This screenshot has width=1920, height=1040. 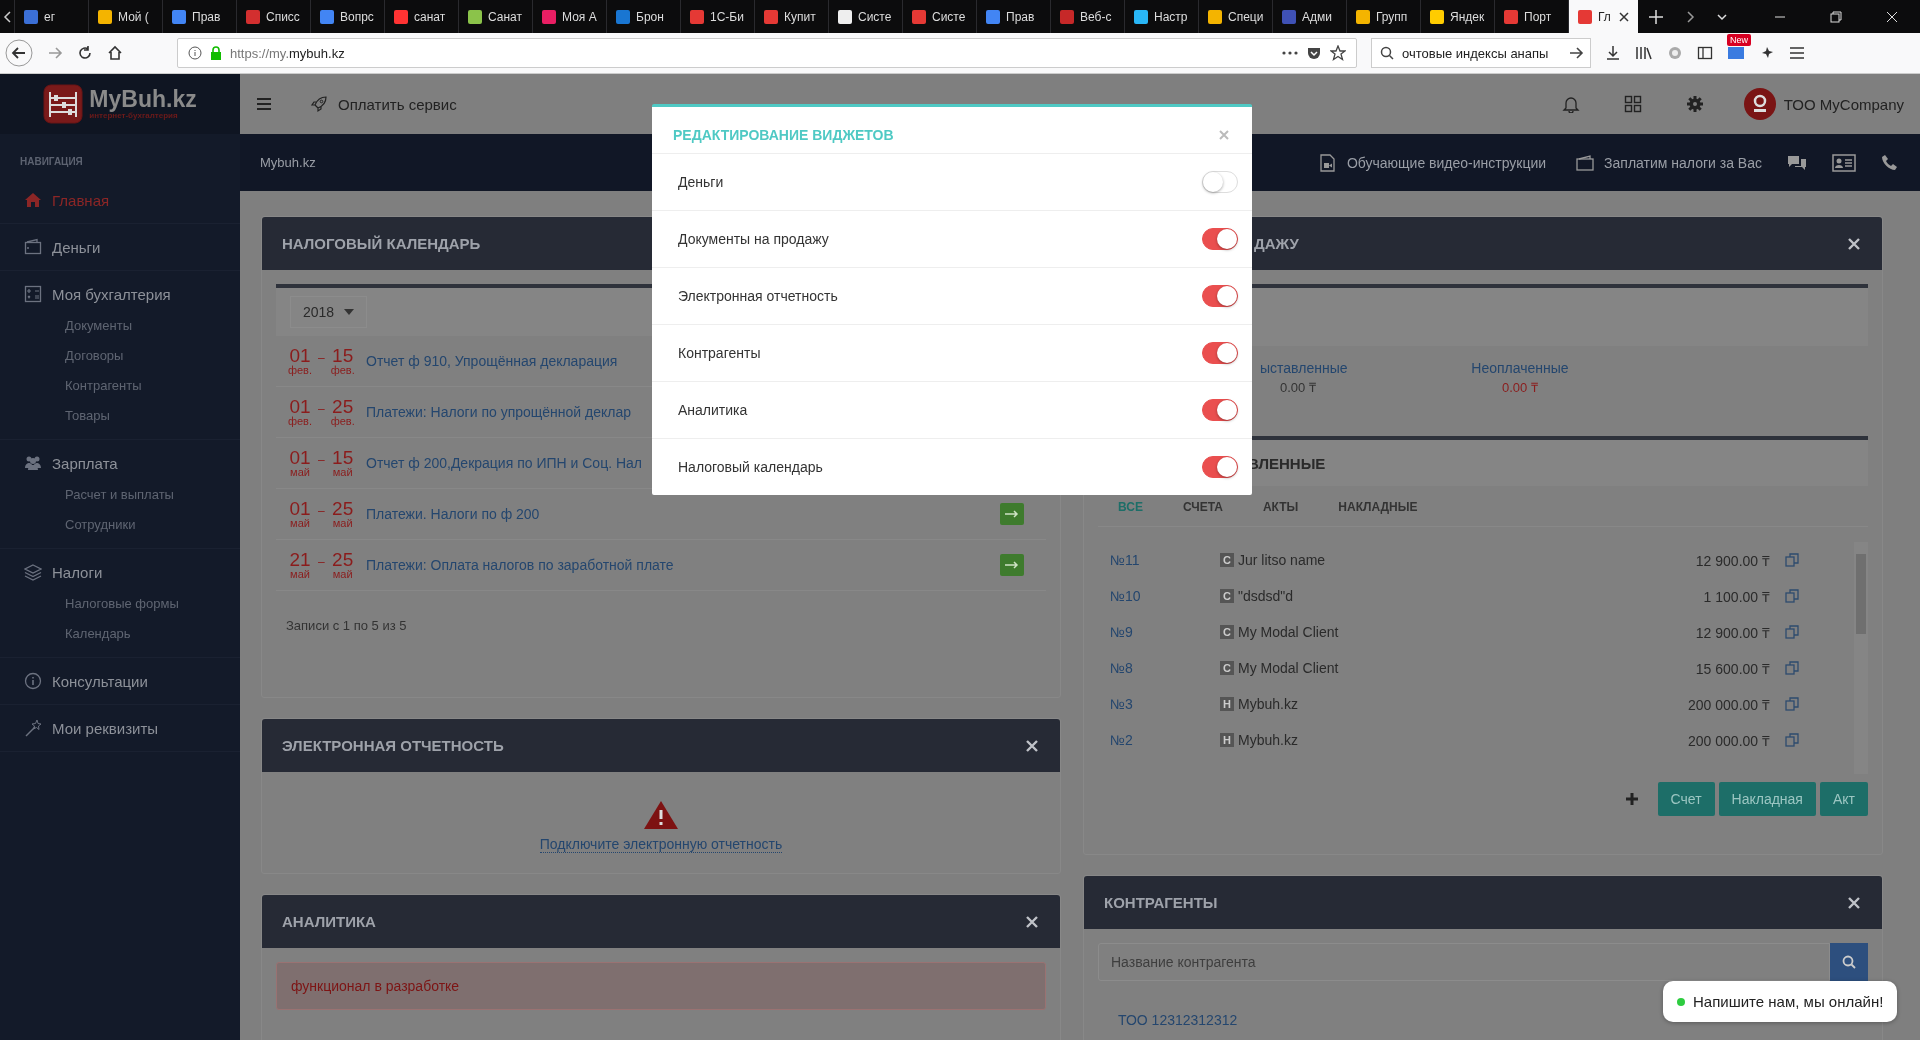 I want to click on help-link: Обучающие видео-инструкции, so click(x=1432, y=162).